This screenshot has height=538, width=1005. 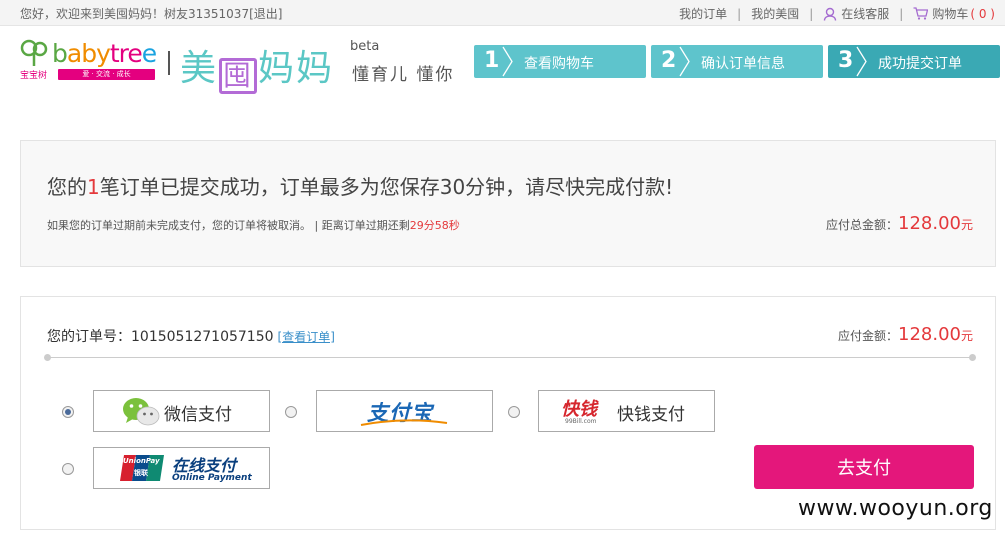 I want to click on step-label: 查看购物车, so click(x=559, y=64).